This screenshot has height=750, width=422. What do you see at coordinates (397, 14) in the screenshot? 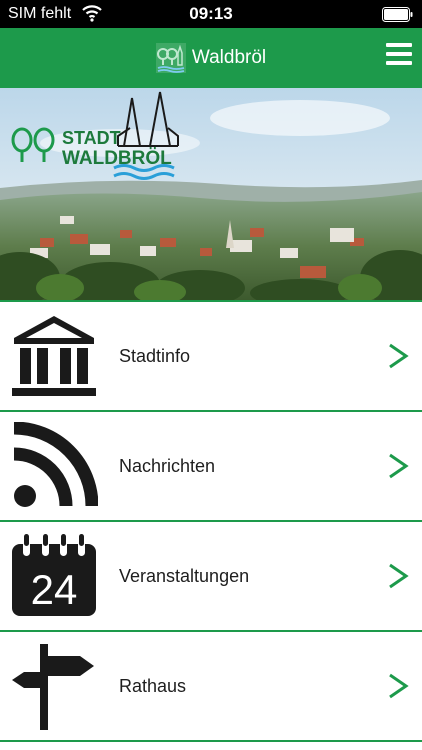
I see `battery-icon` at bounding box center [397, 14].